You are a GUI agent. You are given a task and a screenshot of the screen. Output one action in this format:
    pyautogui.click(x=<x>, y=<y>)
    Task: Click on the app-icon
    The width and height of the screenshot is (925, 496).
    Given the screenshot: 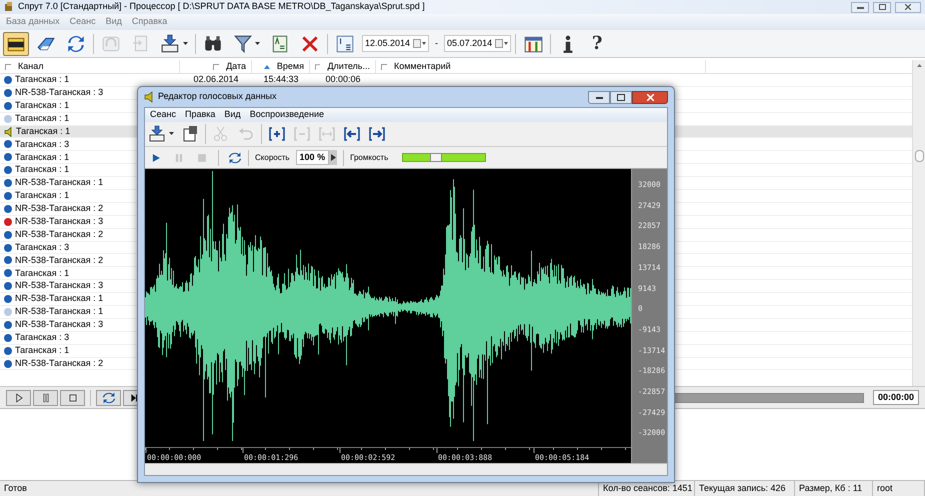 What is the action you would take?
    pyautogui.click(x=9, y=7)
    